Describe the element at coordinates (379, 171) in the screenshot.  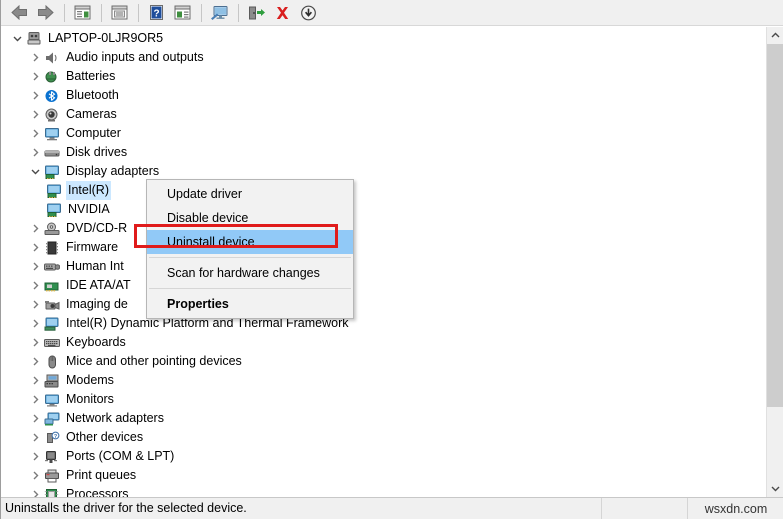
I see `tree-node-display-adapters: Display adapters` at that location.